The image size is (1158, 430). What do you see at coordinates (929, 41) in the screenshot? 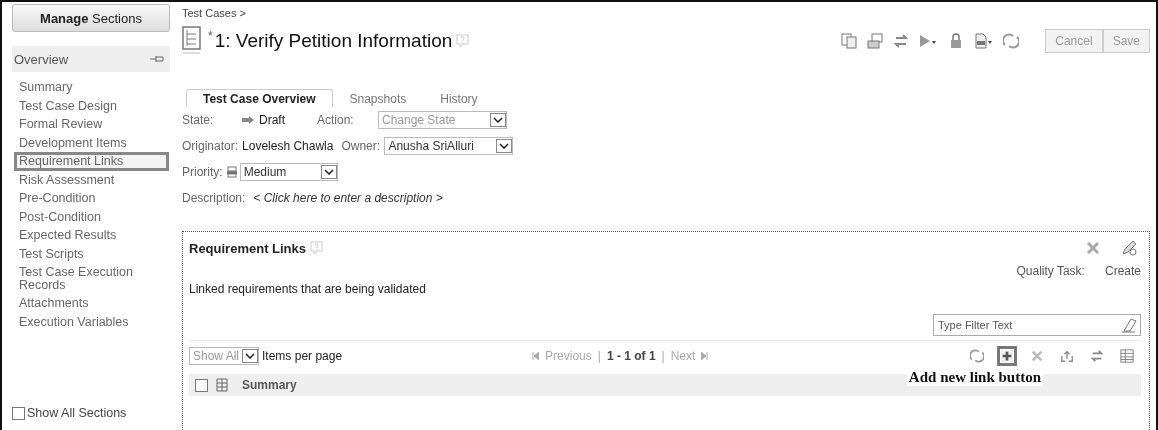
I see `play-dropdown-icon` at bounding box center [929, 41].